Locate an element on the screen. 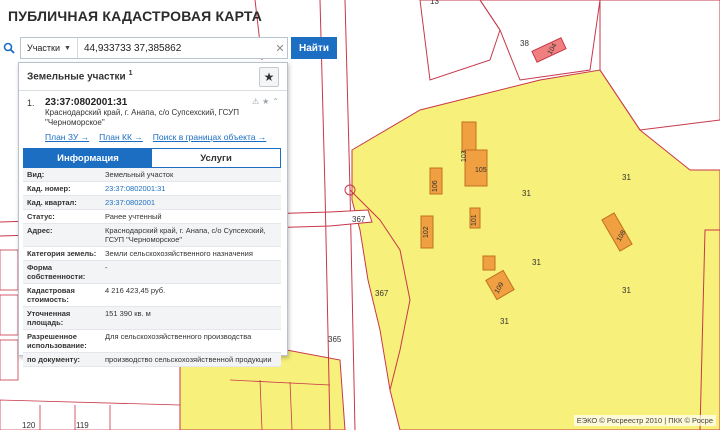 The image size is (720, 430). building-109a is located at coordinates (489, 263).